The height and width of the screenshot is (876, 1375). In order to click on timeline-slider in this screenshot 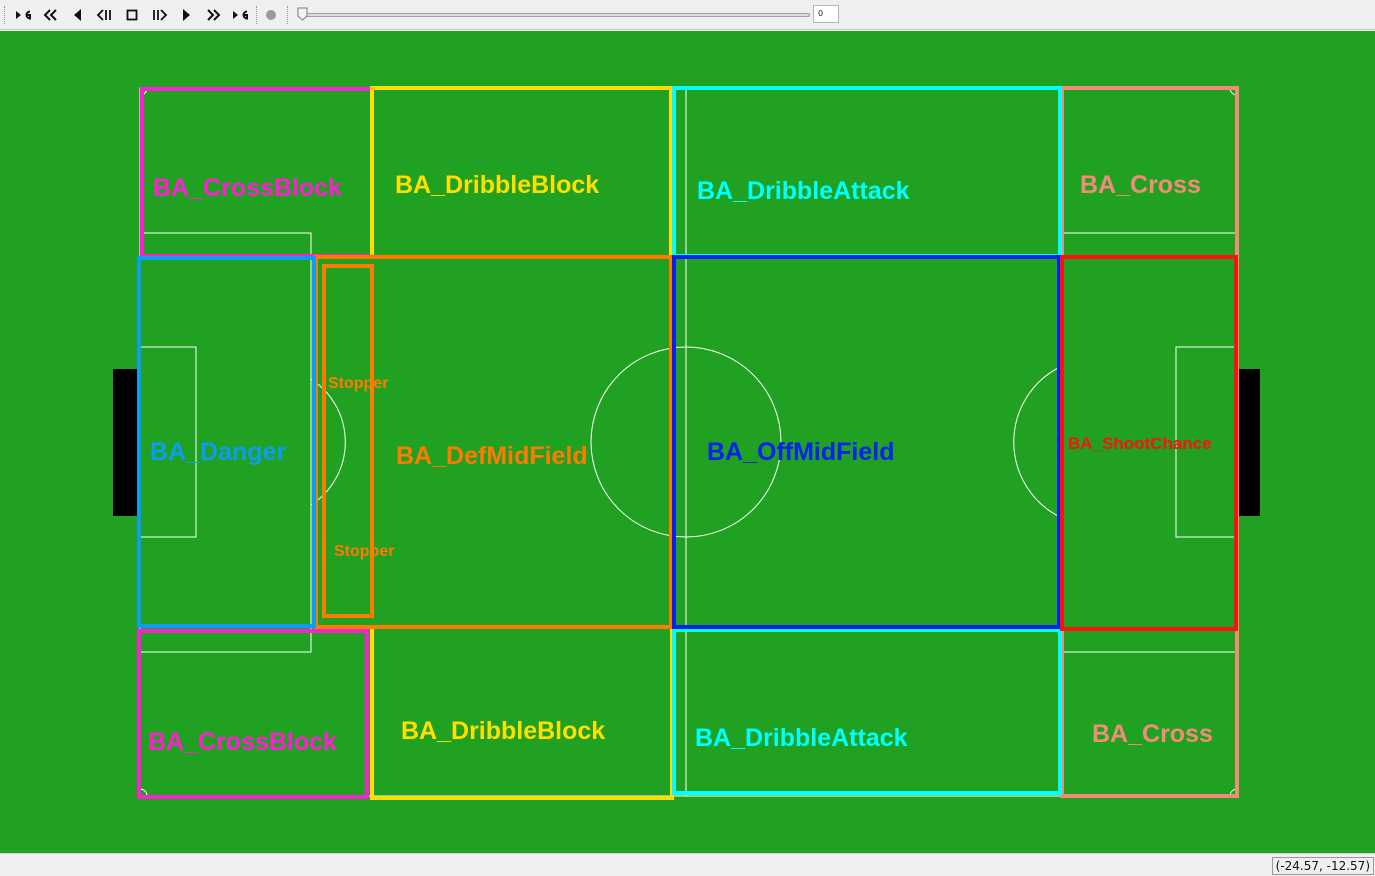, I will do `click(555, 15)`.